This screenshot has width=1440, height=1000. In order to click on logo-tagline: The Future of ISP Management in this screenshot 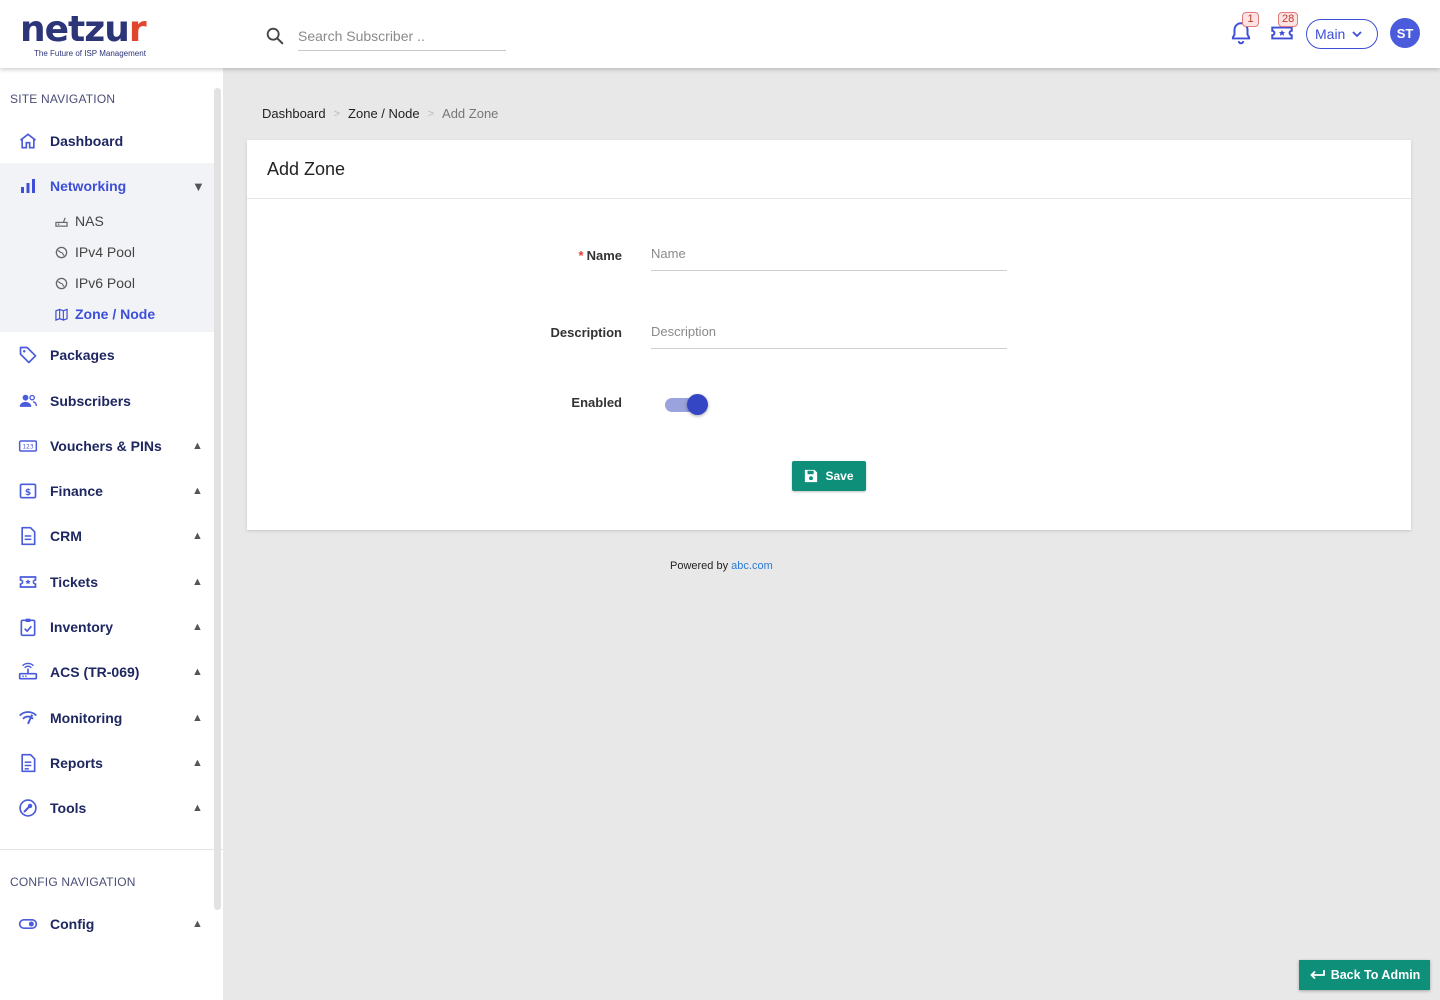, I will do `click(90, 53)`.